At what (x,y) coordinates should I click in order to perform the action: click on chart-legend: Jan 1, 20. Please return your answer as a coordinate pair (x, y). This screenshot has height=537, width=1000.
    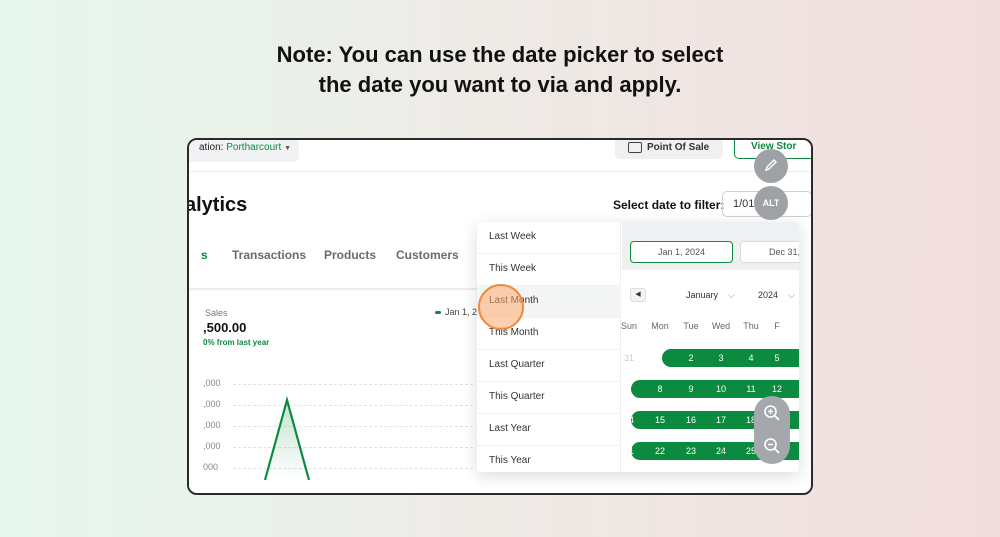
    Looking at the image, I should click on (458, 312).